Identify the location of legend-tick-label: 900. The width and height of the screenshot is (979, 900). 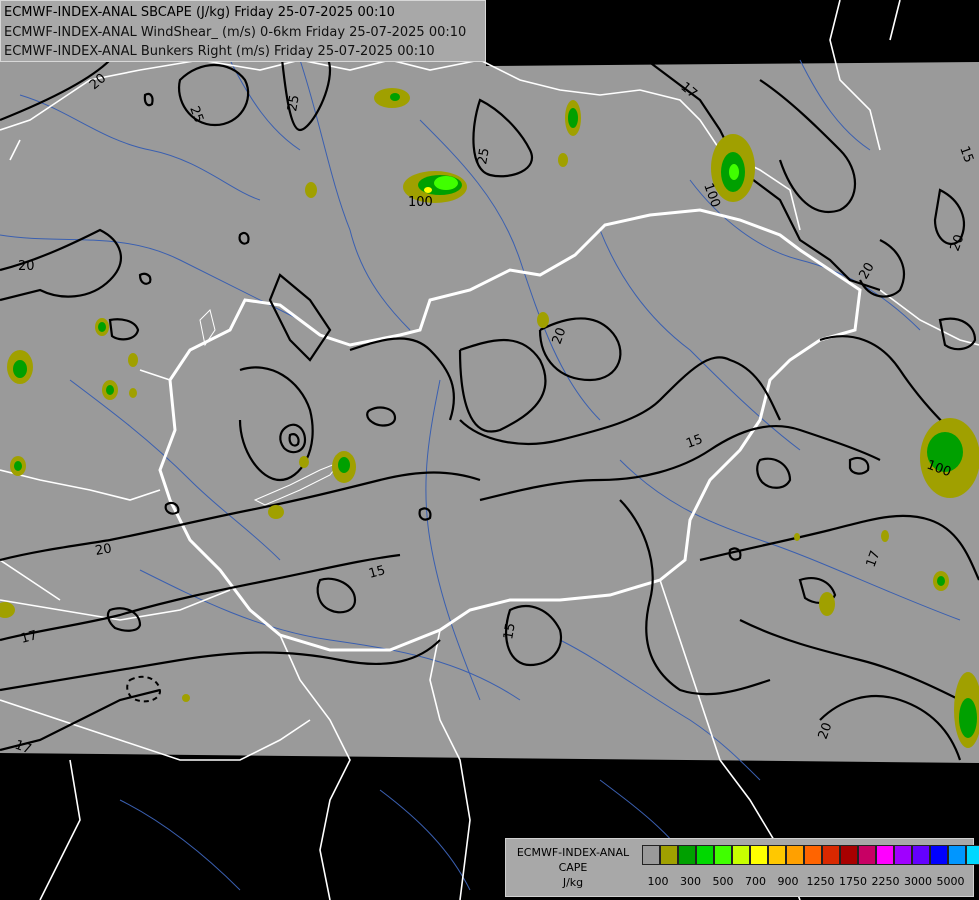
(788, 881).